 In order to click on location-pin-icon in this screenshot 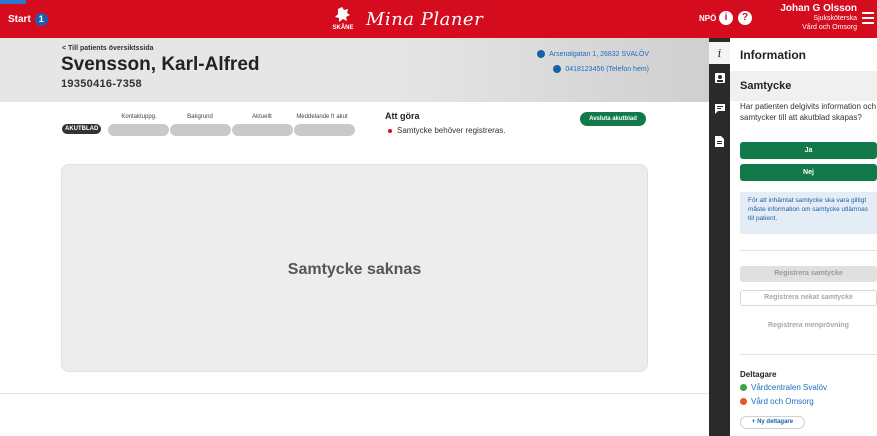, I will do `click(541, 54)`.